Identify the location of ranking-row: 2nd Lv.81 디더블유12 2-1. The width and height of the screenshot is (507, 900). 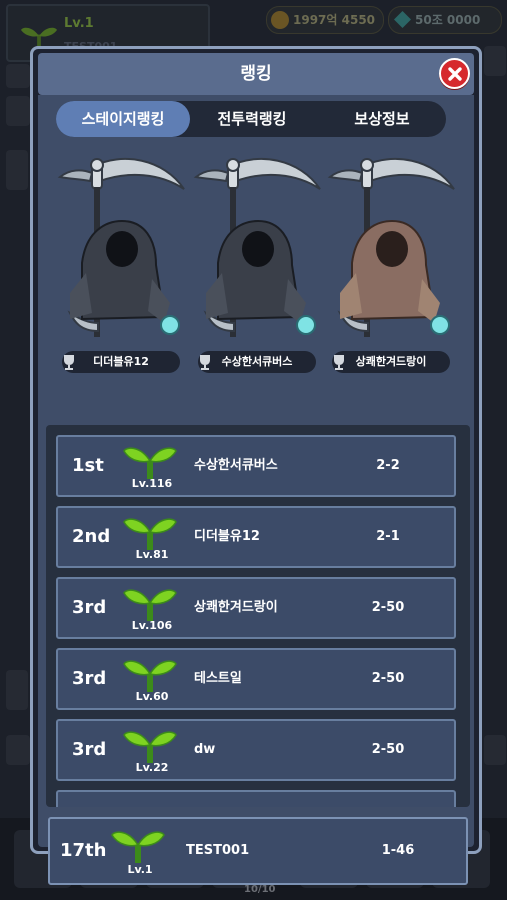
(256, 537).